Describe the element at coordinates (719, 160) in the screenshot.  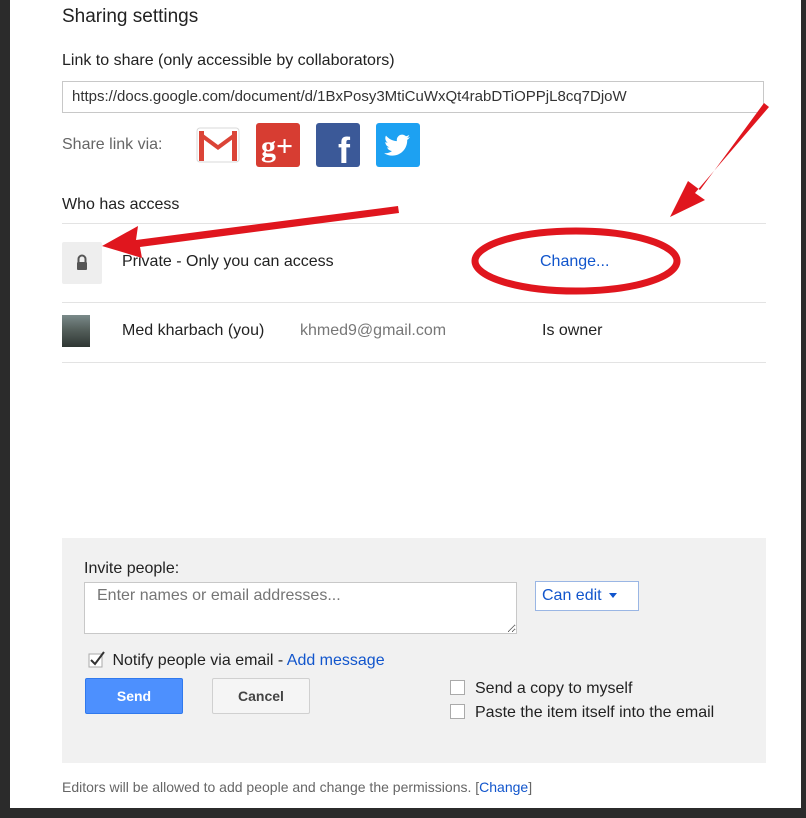
I see `annotation-arrow-right` at that location.